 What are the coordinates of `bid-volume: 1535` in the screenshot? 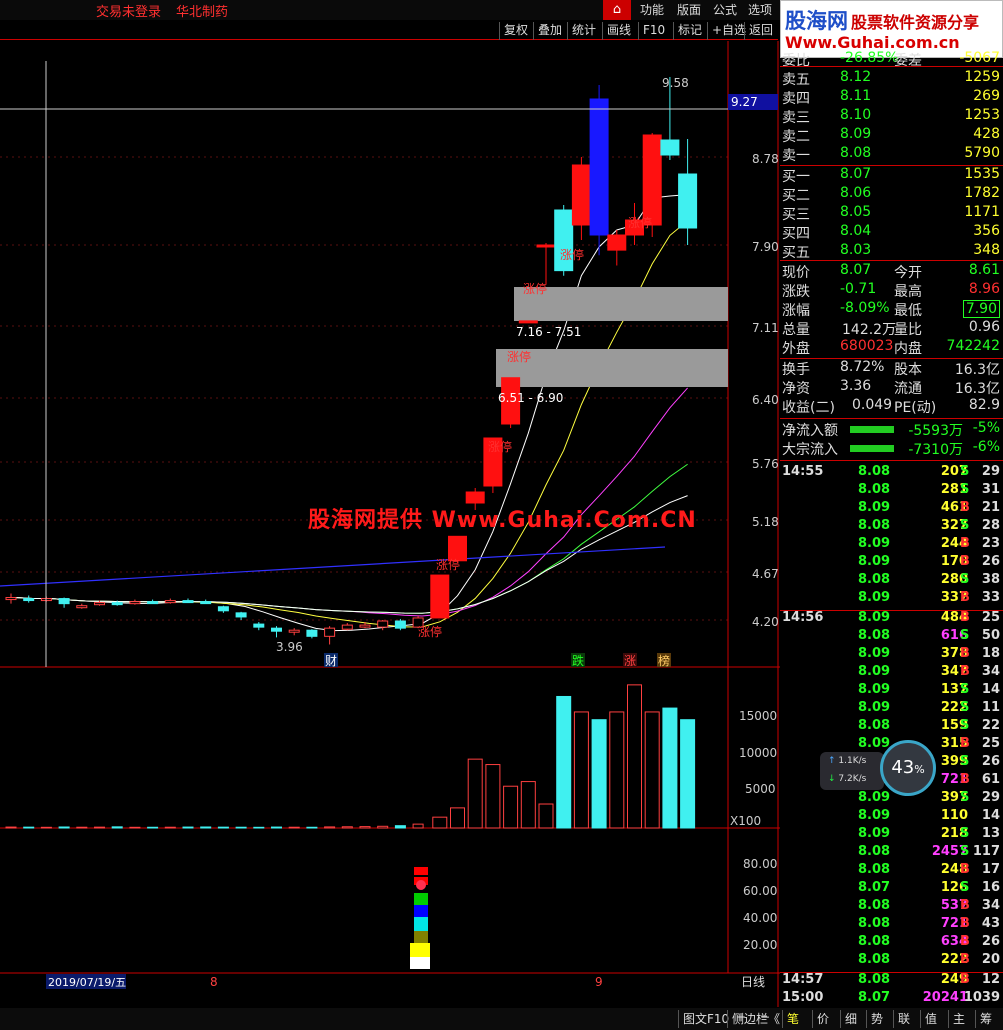 It's located at (982, 174).